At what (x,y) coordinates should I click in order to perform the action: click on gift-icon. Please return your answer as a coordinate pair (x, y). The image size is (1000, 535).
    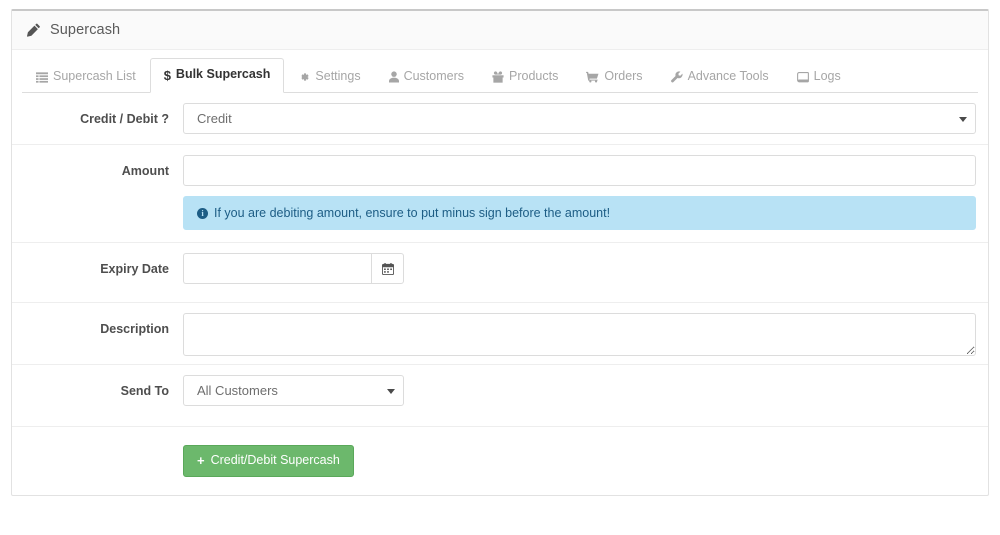
    Looking at the image, I should click on (498, 77).